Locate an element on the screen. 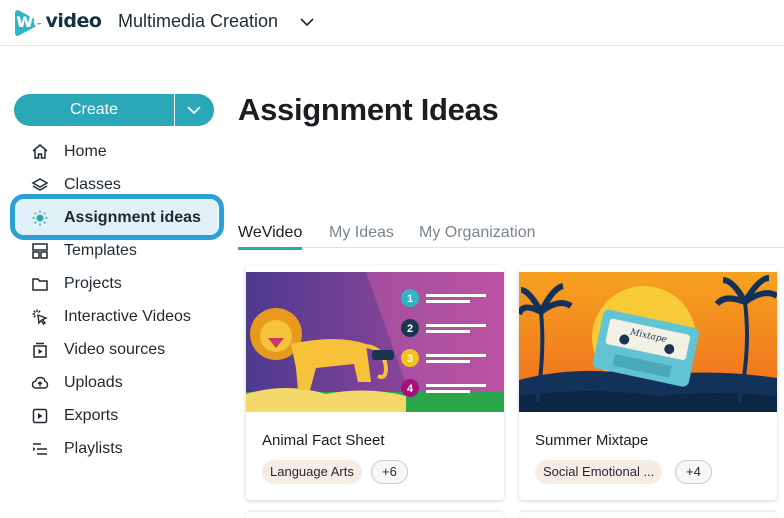  sidebar-item-exports: Exports is located at coordinates (119, 415).